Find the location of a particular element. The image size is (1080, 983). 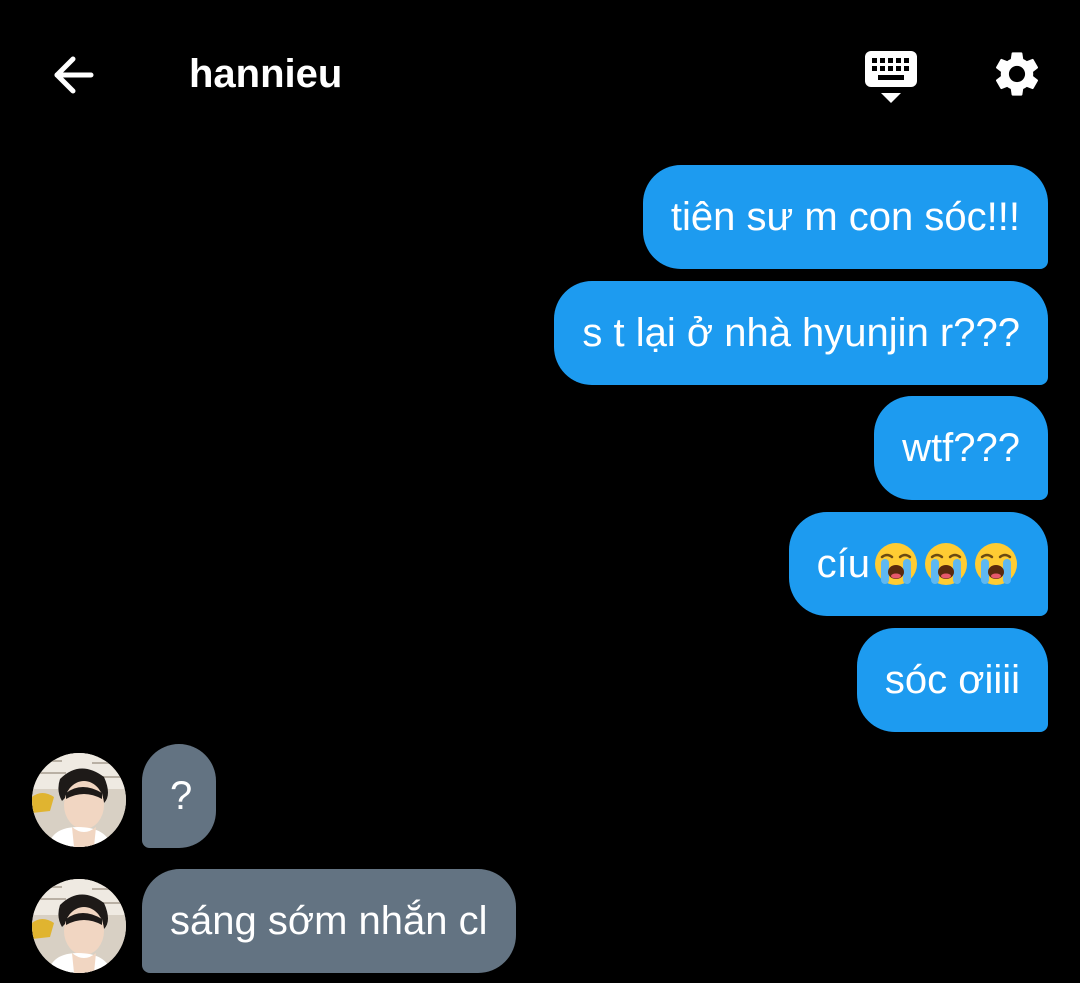

arrow-left-icon is located at coordinates (74, 75).